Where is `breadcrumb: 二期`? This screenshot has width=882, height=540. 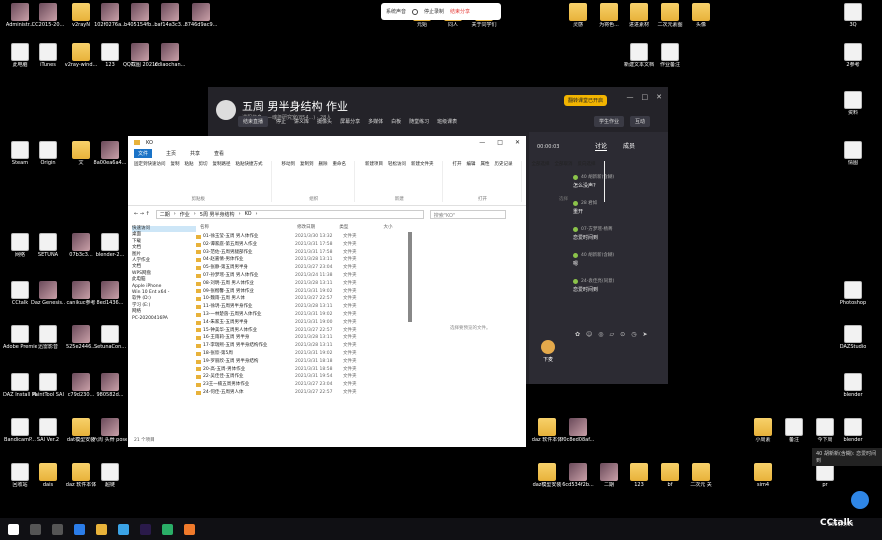
breadcrumb: 二期 is located at coordinates (165, 214).